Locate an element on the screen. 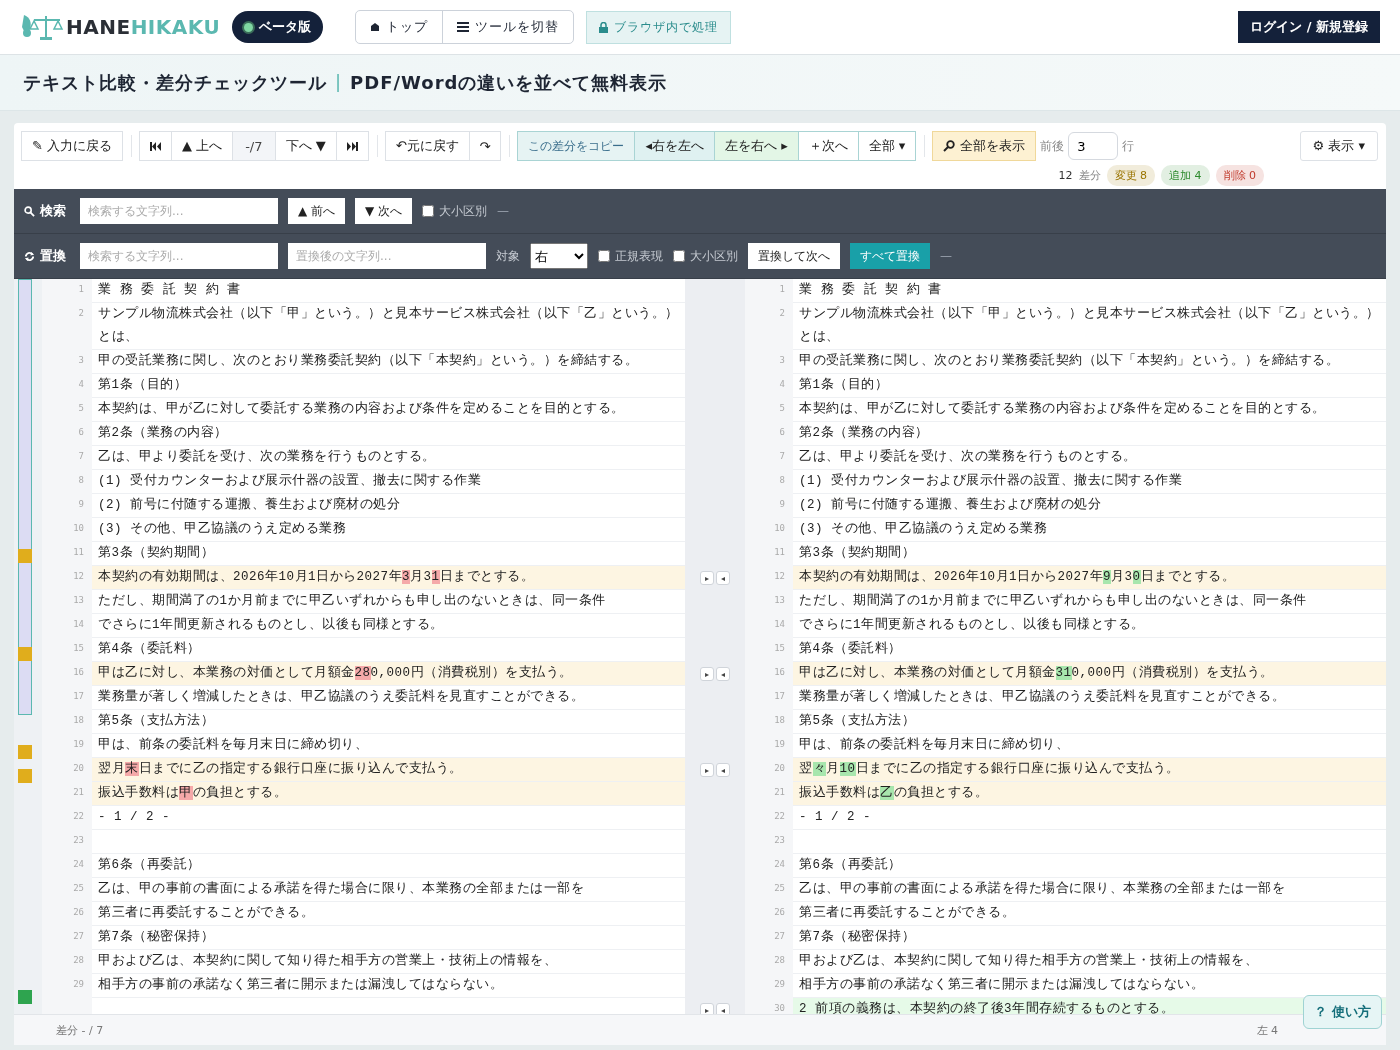  text-line: (3) その他、甲乙協議のうえ定める業務 is located at coordinates (1089, 530).